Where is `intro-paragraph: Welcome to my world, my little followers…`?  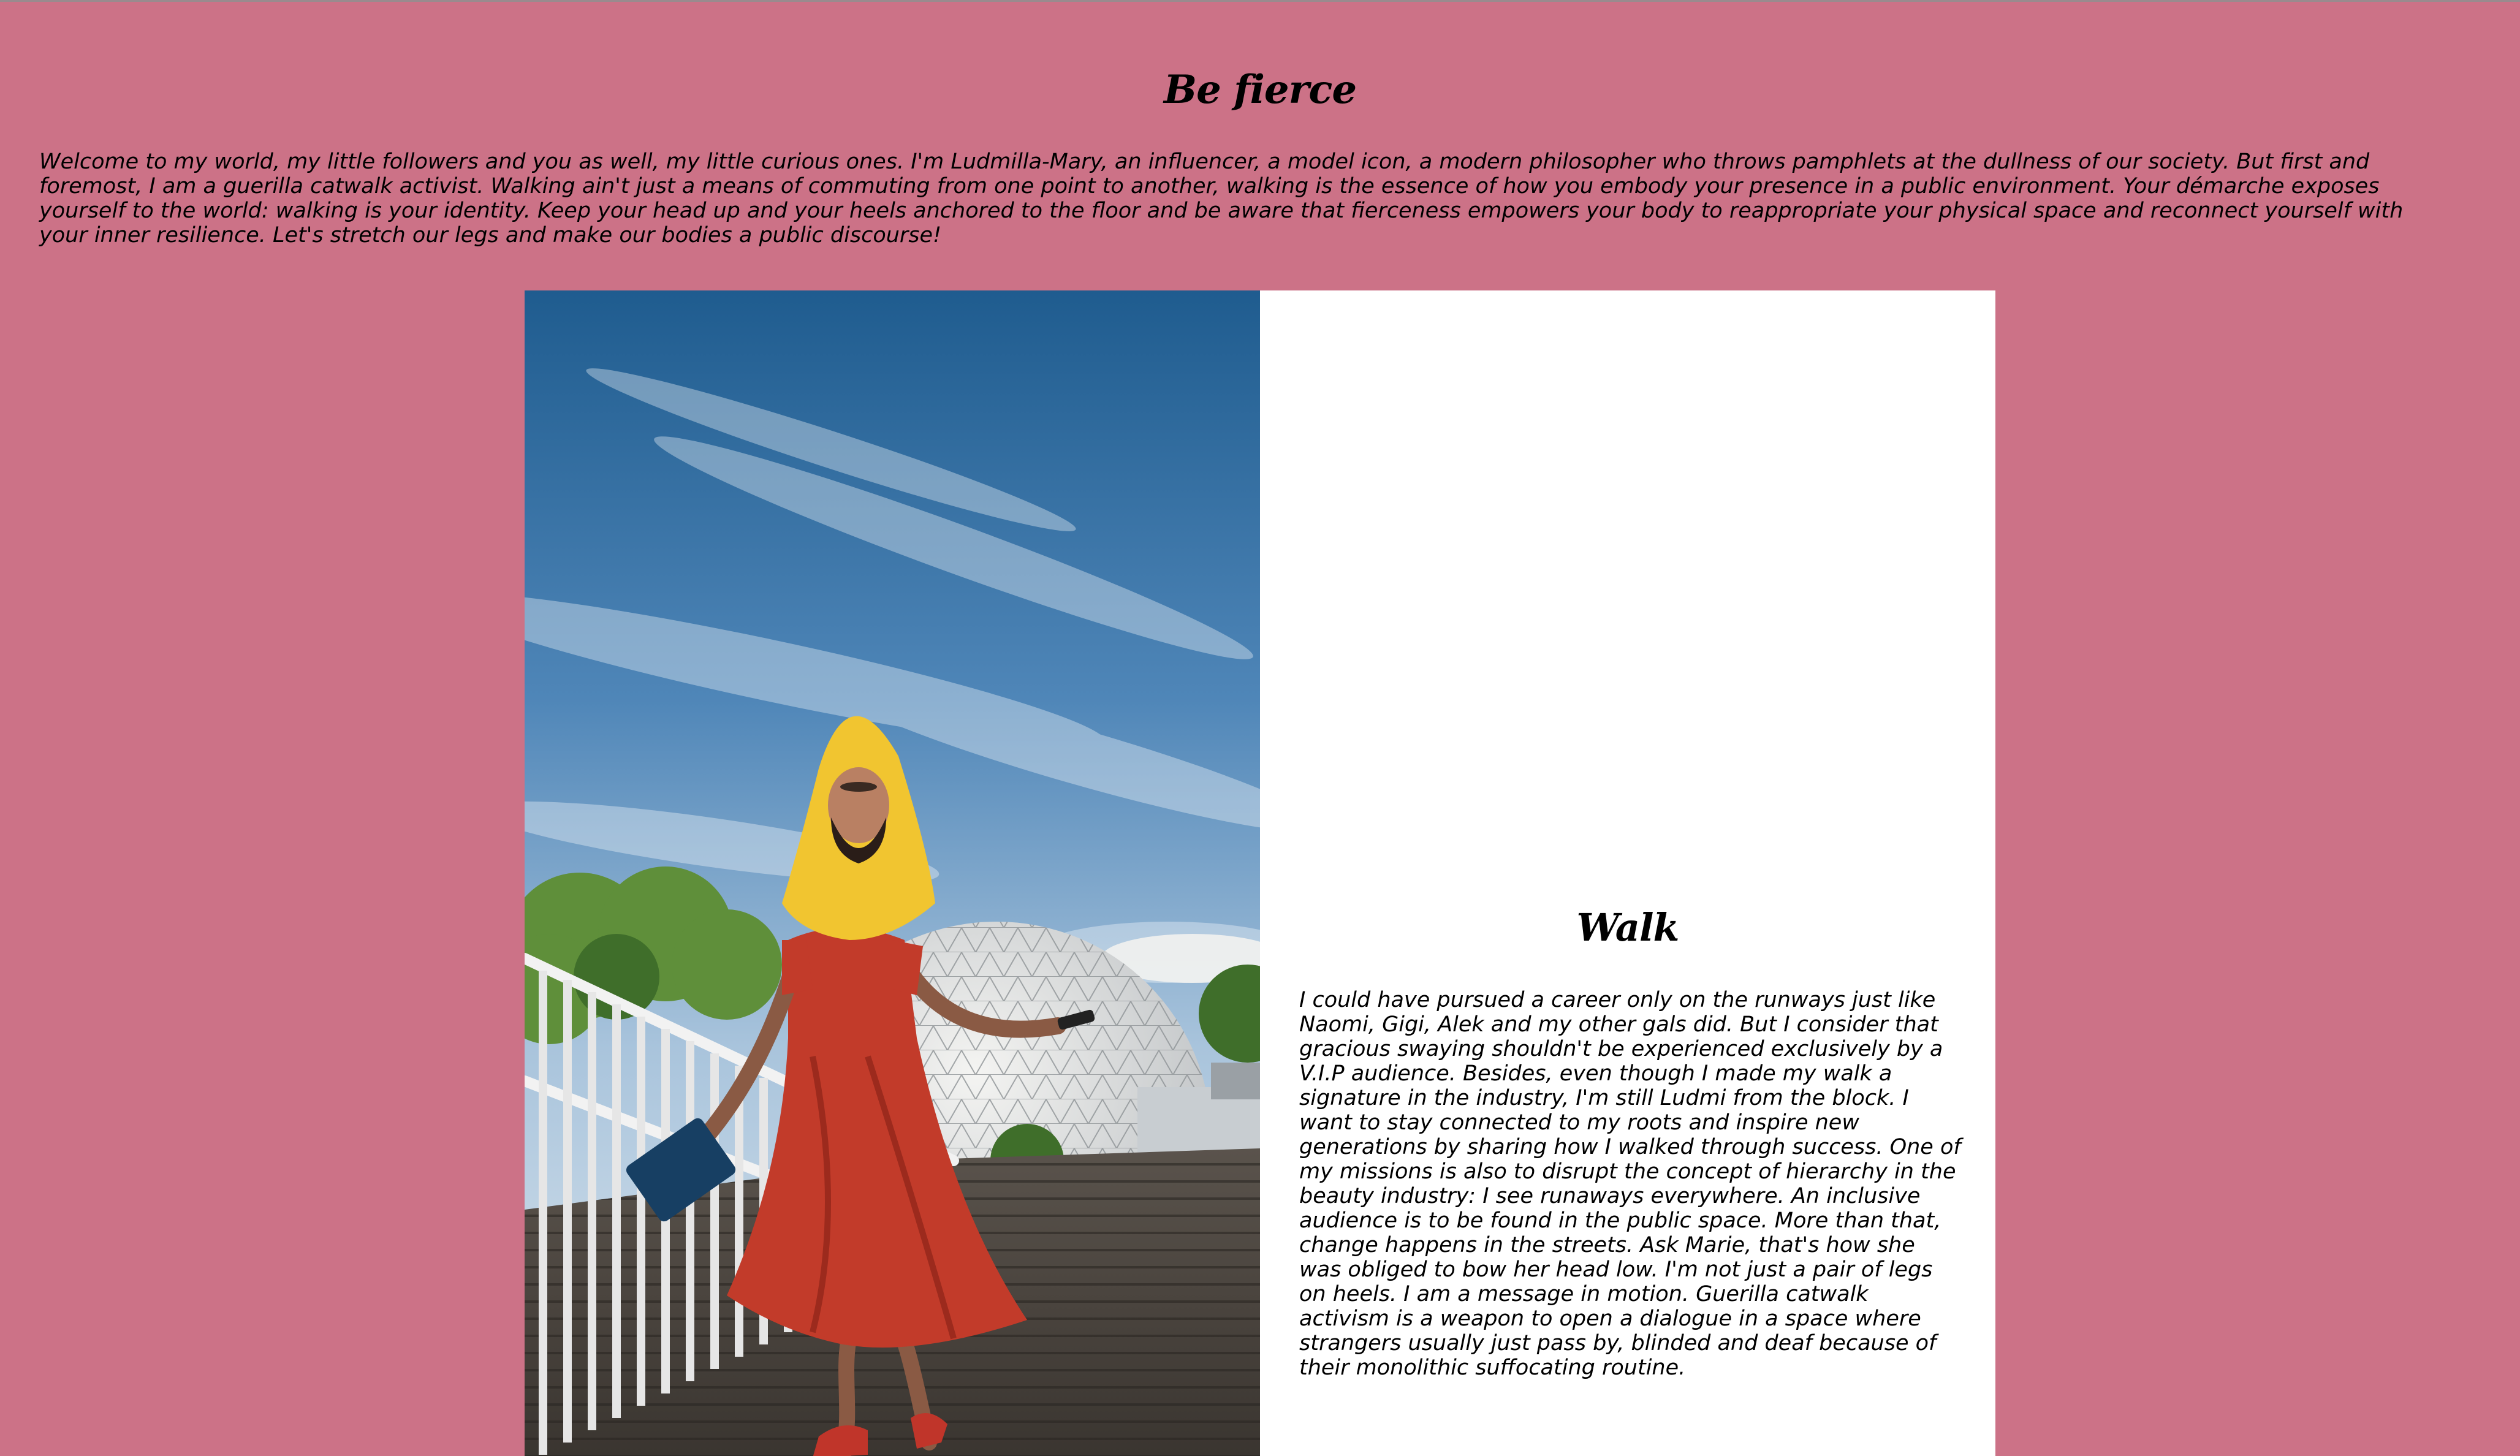 intro-paragraph: Welcome to my world, my little followers… is located at coordinates (1221, 199).